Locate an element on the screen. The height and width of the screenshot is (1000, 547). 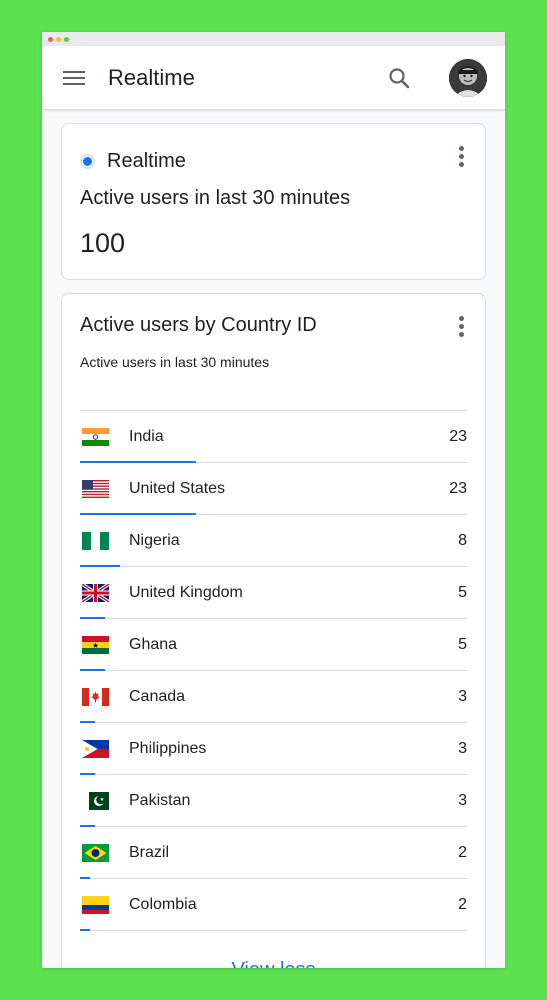
app-bar: Realtime is located at coordinates (273, 78).